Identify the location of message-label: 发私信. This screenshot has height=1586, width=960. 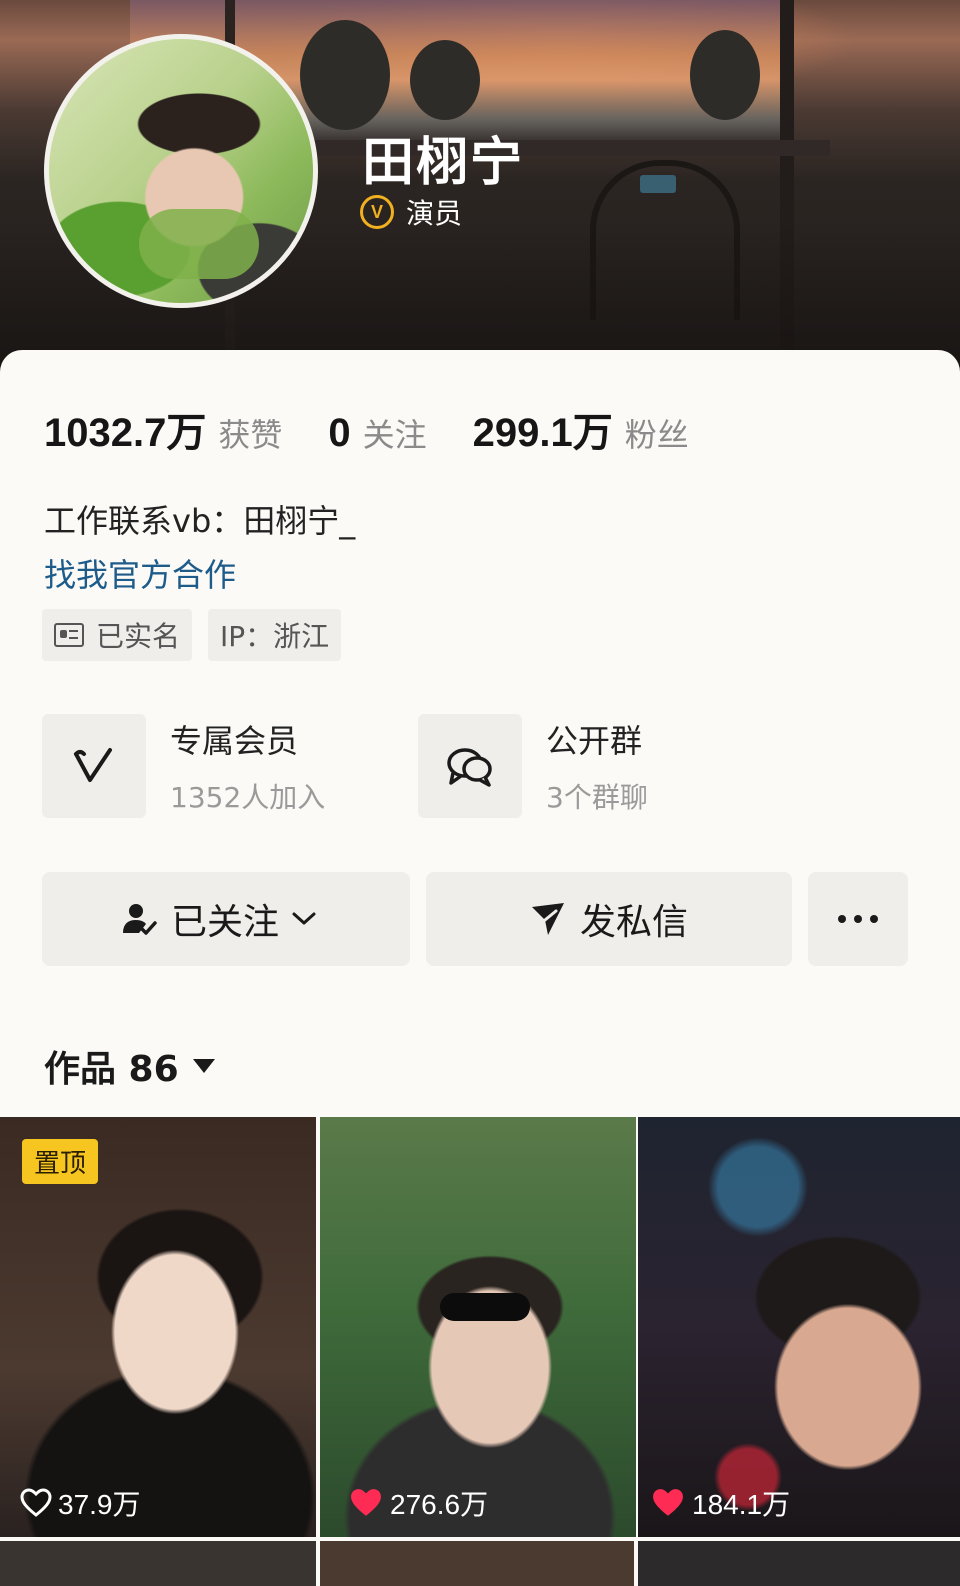
(633, 922).